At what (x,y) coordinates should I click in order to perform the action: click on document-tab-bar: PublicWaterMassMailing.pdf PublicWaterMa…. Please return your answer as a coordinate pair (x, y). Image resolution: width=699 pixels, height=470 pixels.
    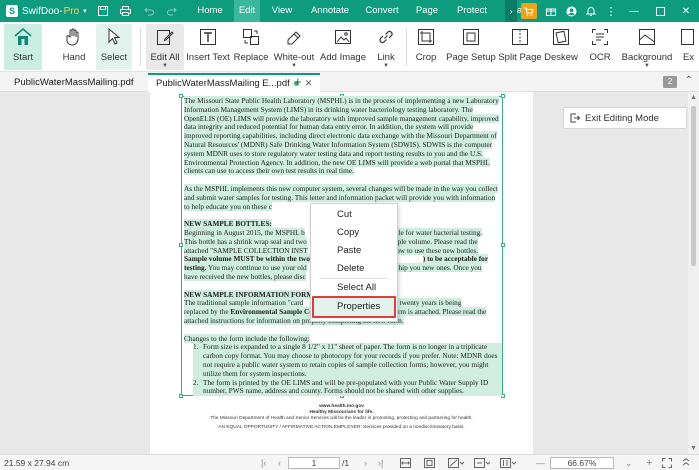
    Looking at the image, I should click on (349, 82).